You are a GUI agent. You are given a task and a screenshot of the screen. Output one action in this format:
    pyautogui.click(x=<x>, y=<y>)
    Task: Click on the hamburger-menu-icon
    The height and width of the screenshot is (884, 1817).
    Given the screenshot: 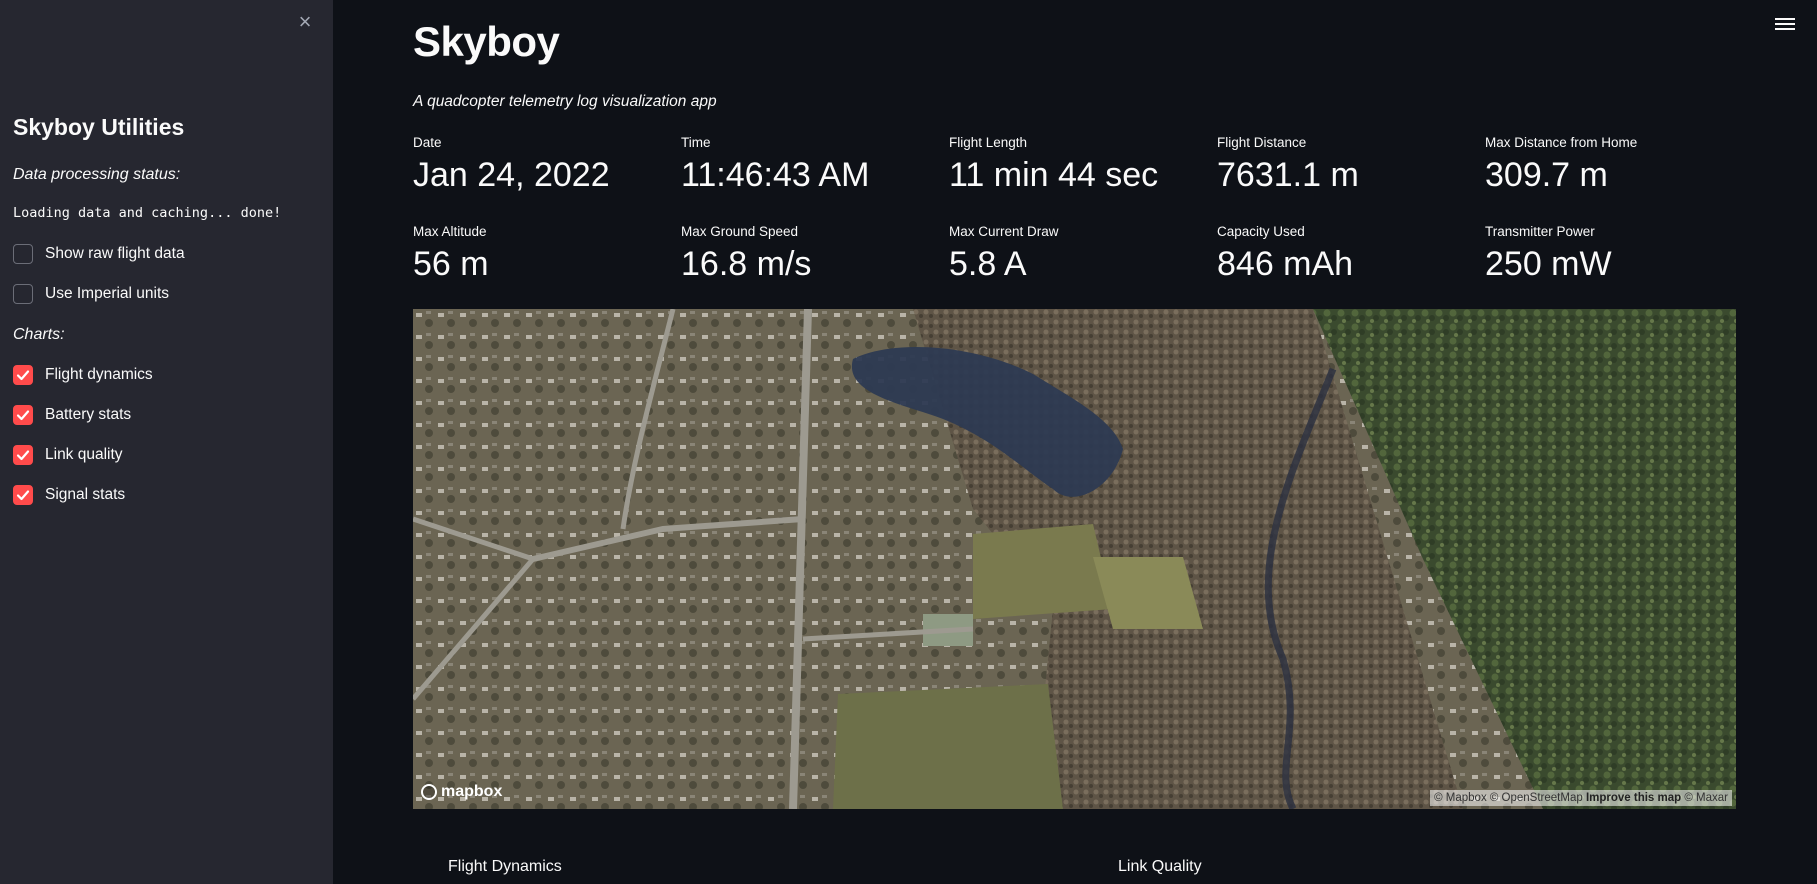 What is the action you would take?
    pyautogui.click(x=1785, y=25)
    